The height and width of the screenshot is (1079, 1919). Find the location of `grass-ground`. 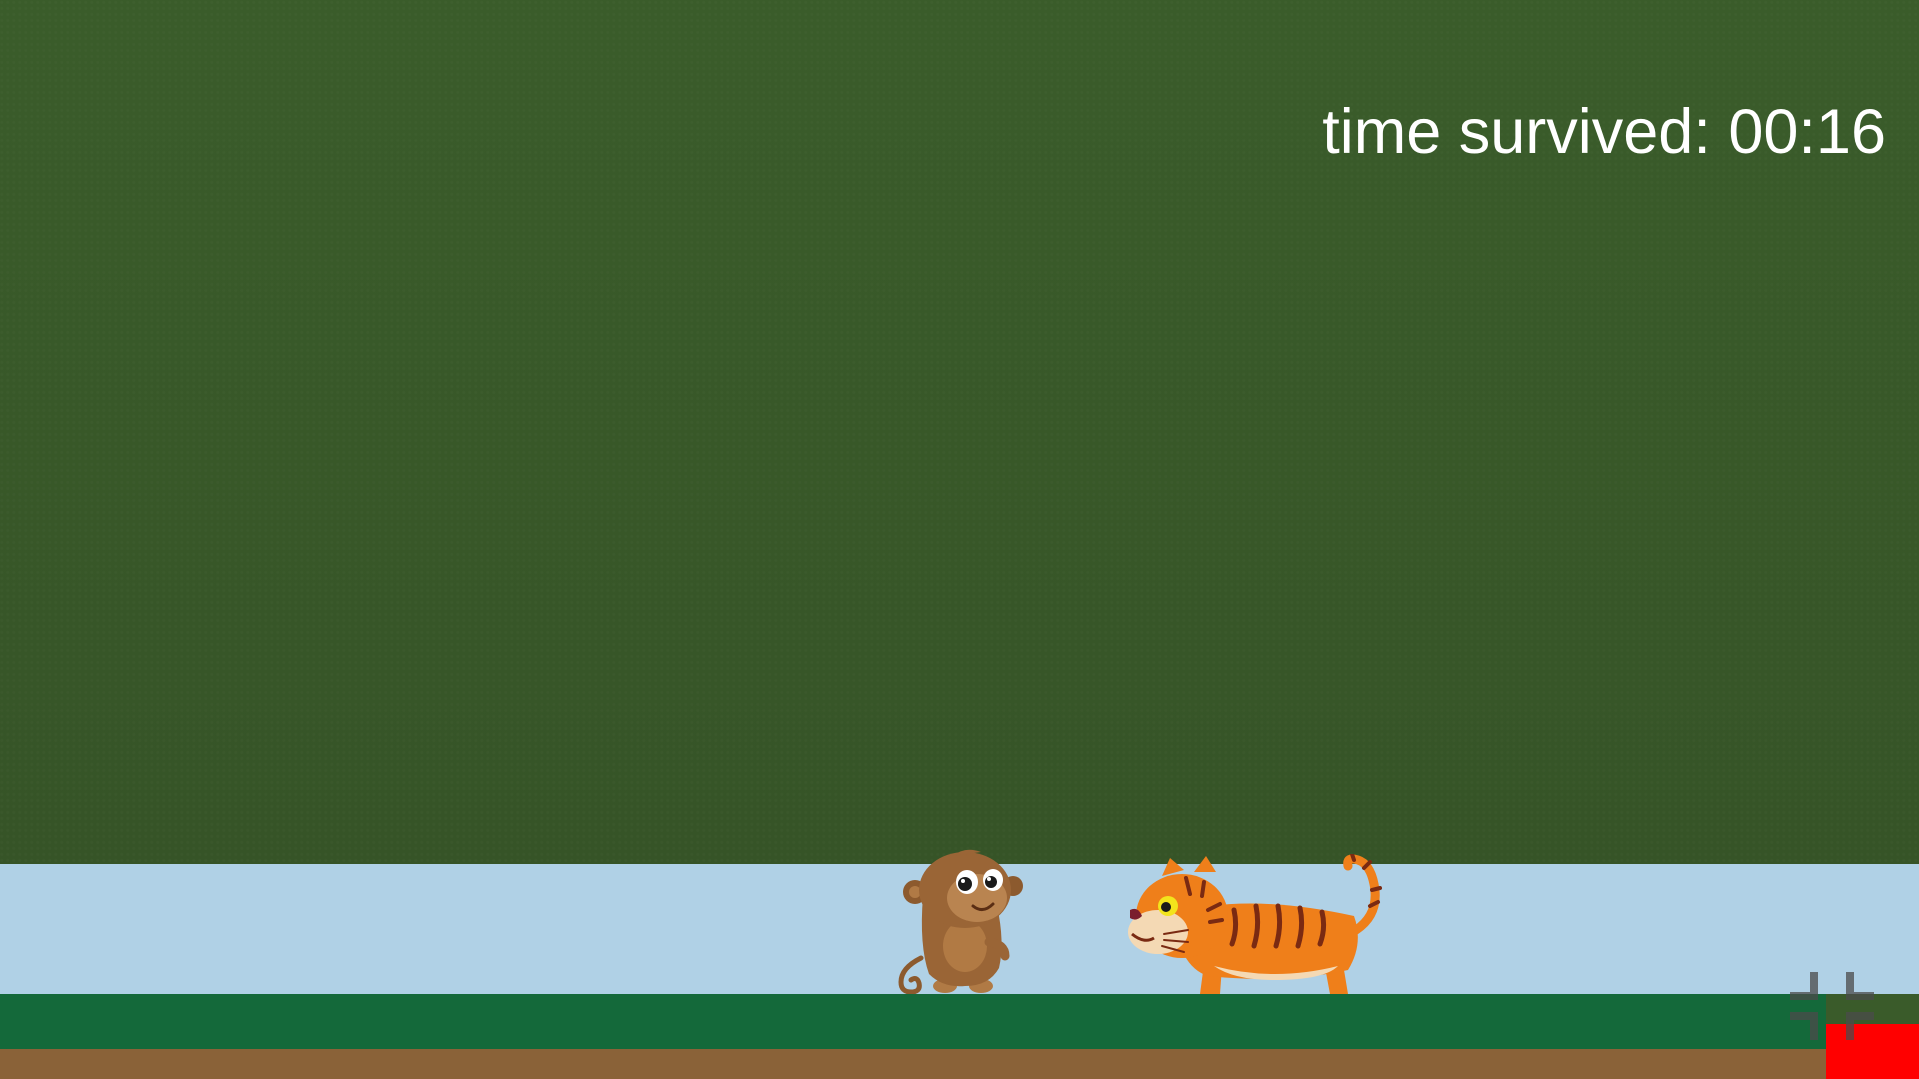

grass-ground is located at coordinates (913, 1021).